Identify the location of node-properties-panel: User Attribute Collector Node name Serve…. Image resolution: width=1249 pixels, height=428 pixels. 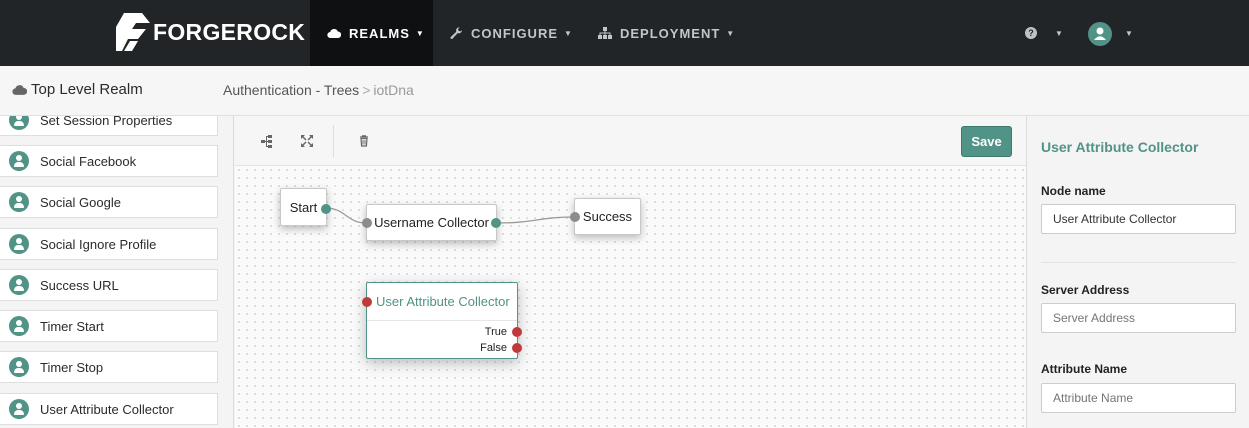
(1137, 272).